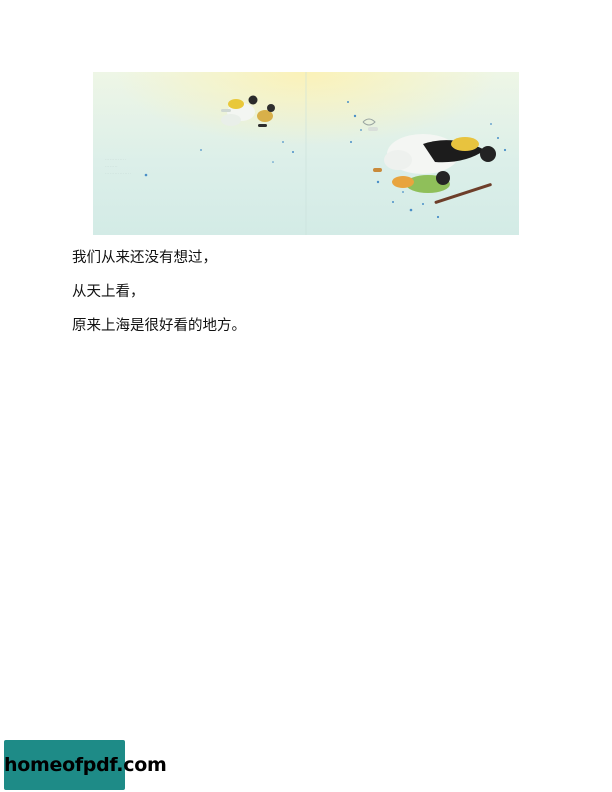  Describe the element at coordinates (115, 159) in the screenshot. I see `caption-line-1: · · · · · · · · · · · · ·` at that location.